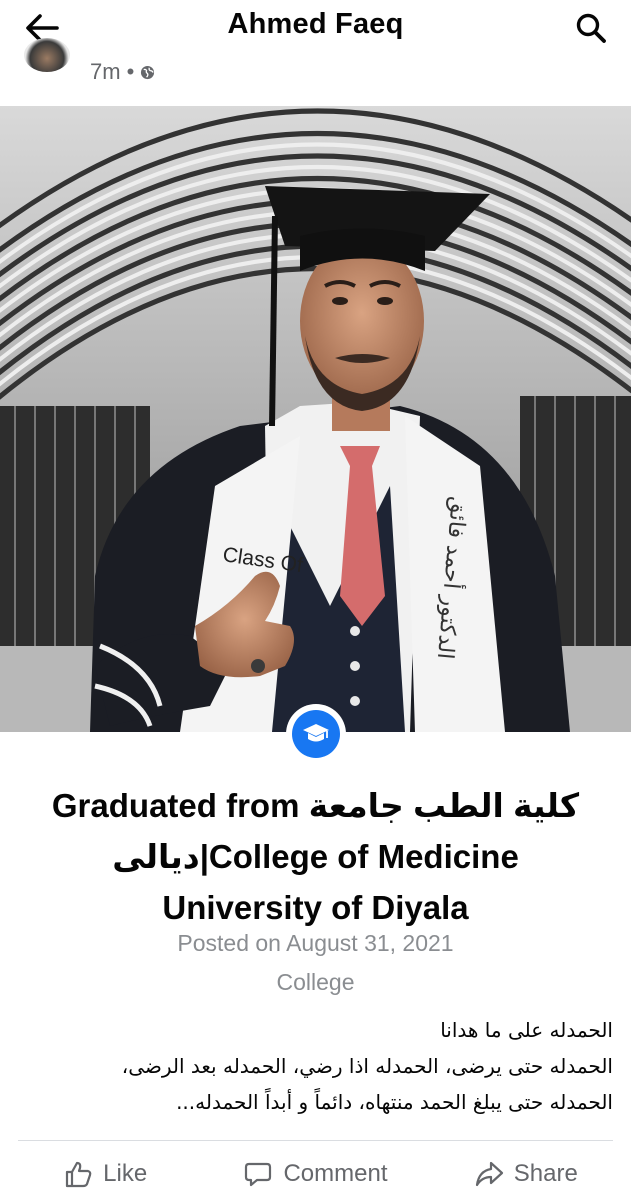 This screenshot has height=1200, width=631. I want to click on search-button, so click(591, 28).